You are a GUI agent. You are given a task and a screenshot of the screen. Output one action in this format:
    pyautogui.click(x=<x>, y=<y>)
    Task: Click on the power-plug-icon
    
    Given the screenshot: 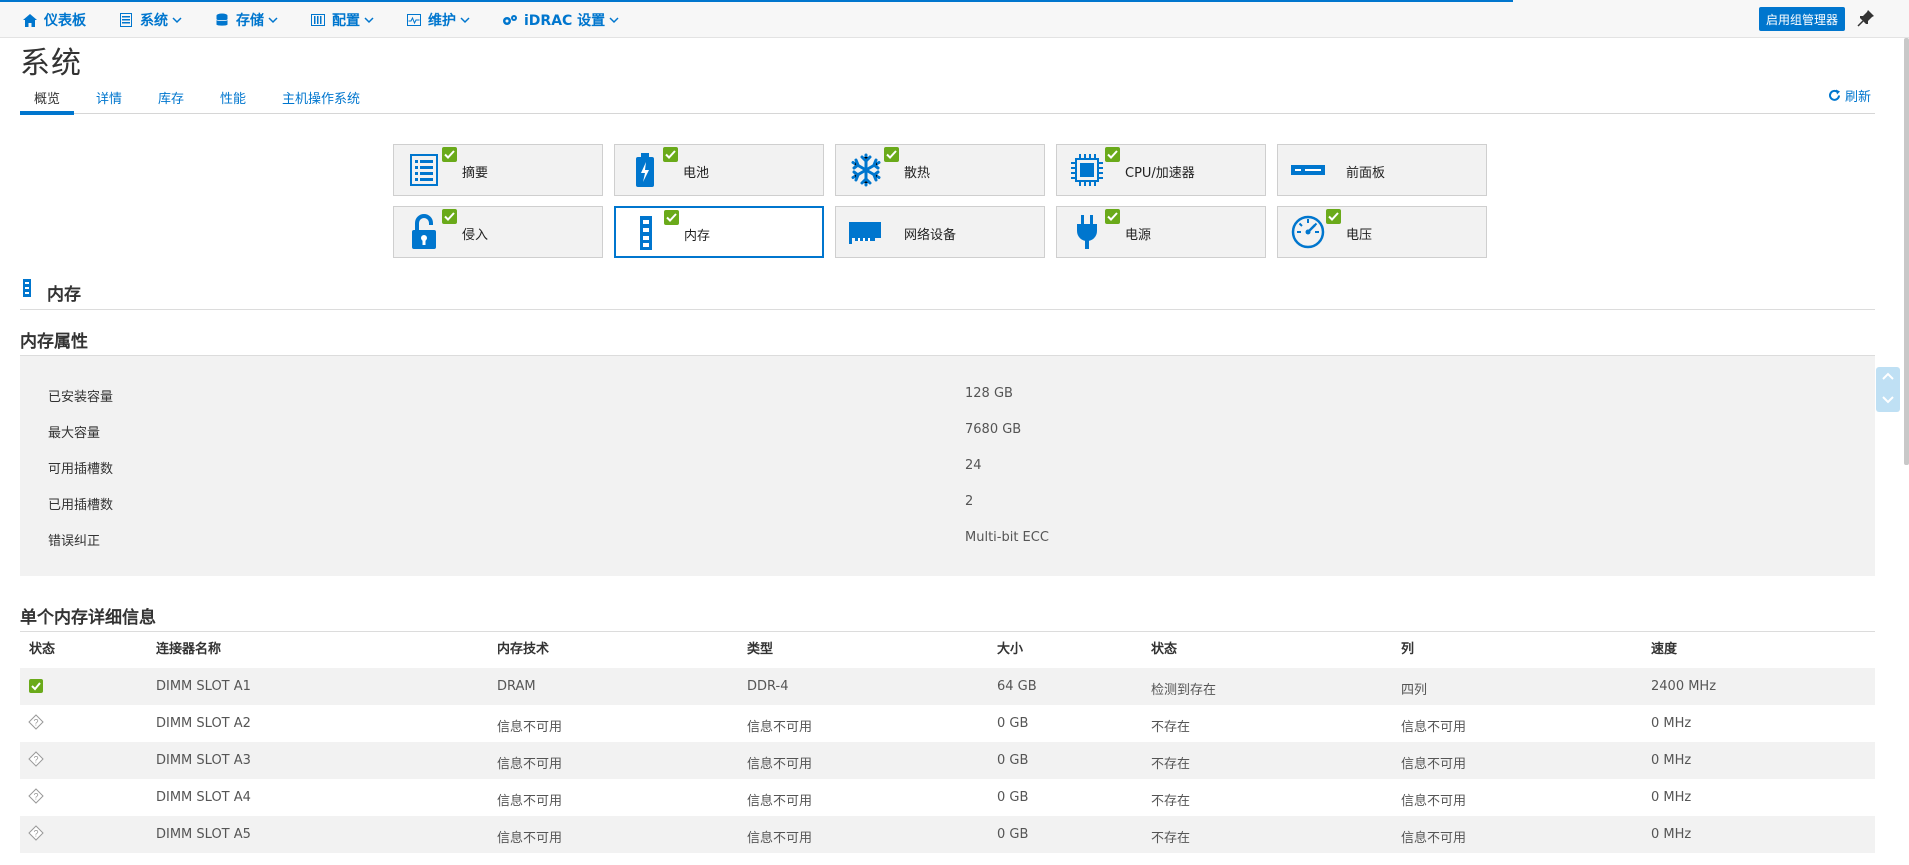 What is the action you would take?
    pyautogui.click(x=1087, y=232)
    